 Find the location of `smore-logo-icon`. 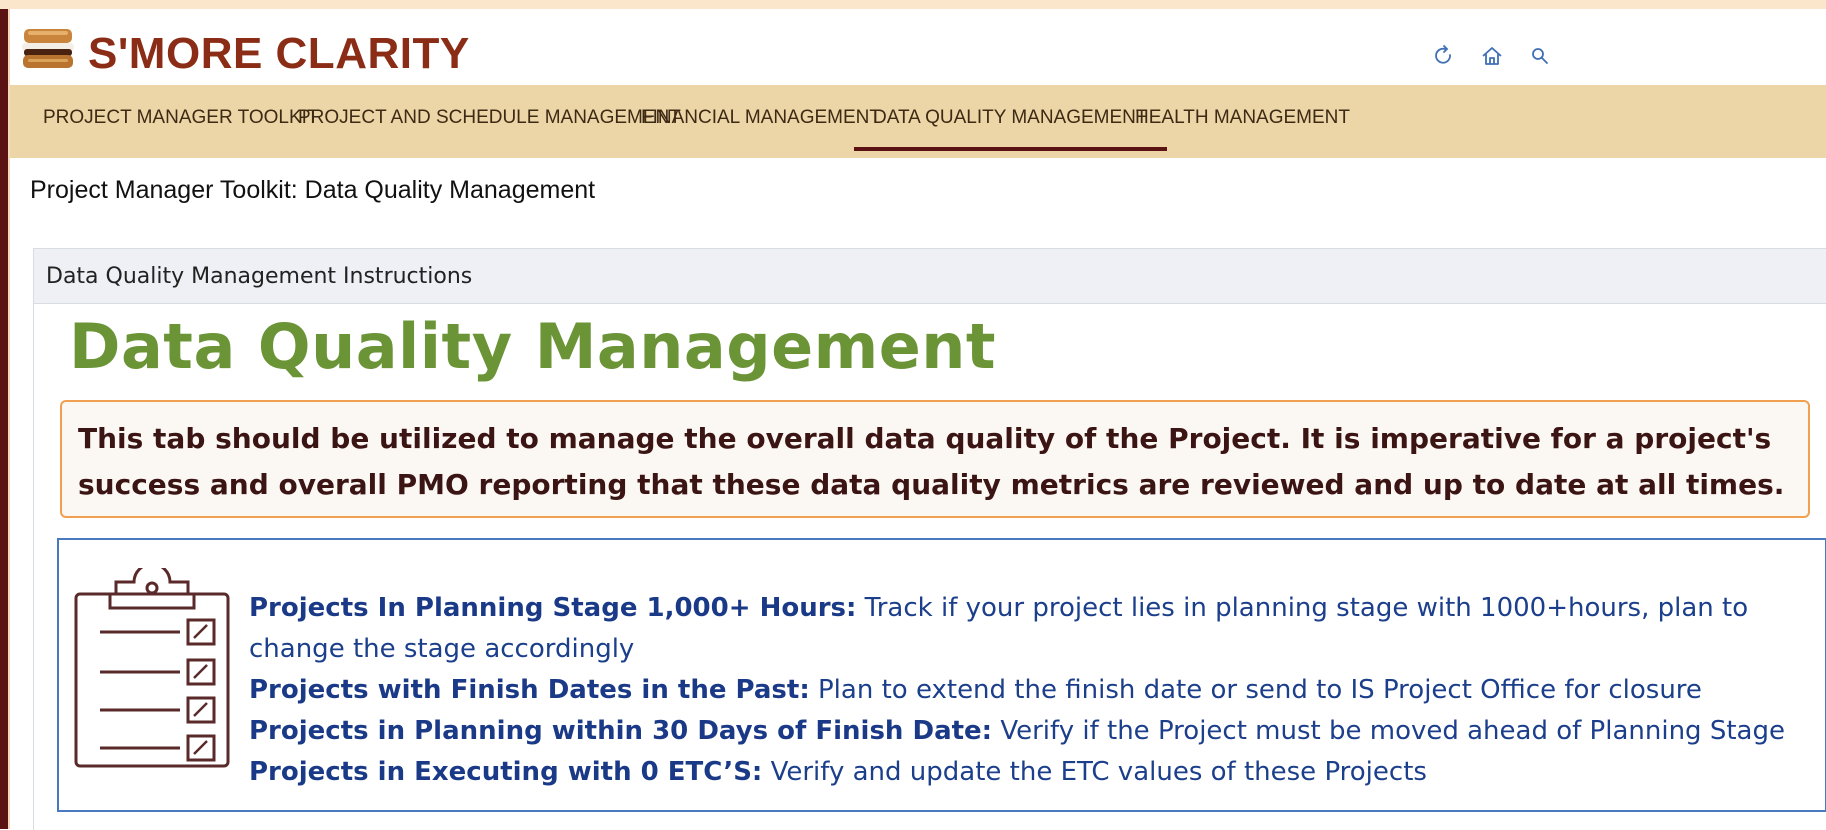

smore-logo-icon is located at coordinates (48, 50).